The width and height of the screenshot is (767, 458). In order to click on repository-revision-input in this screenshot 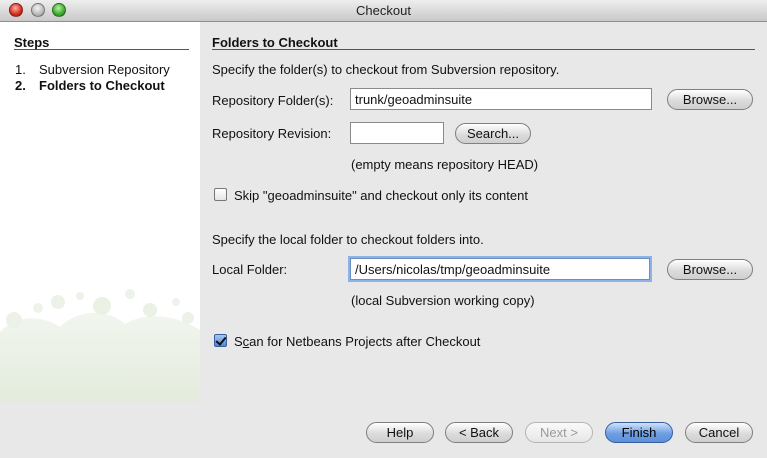, I will do `click(397, 133)`.